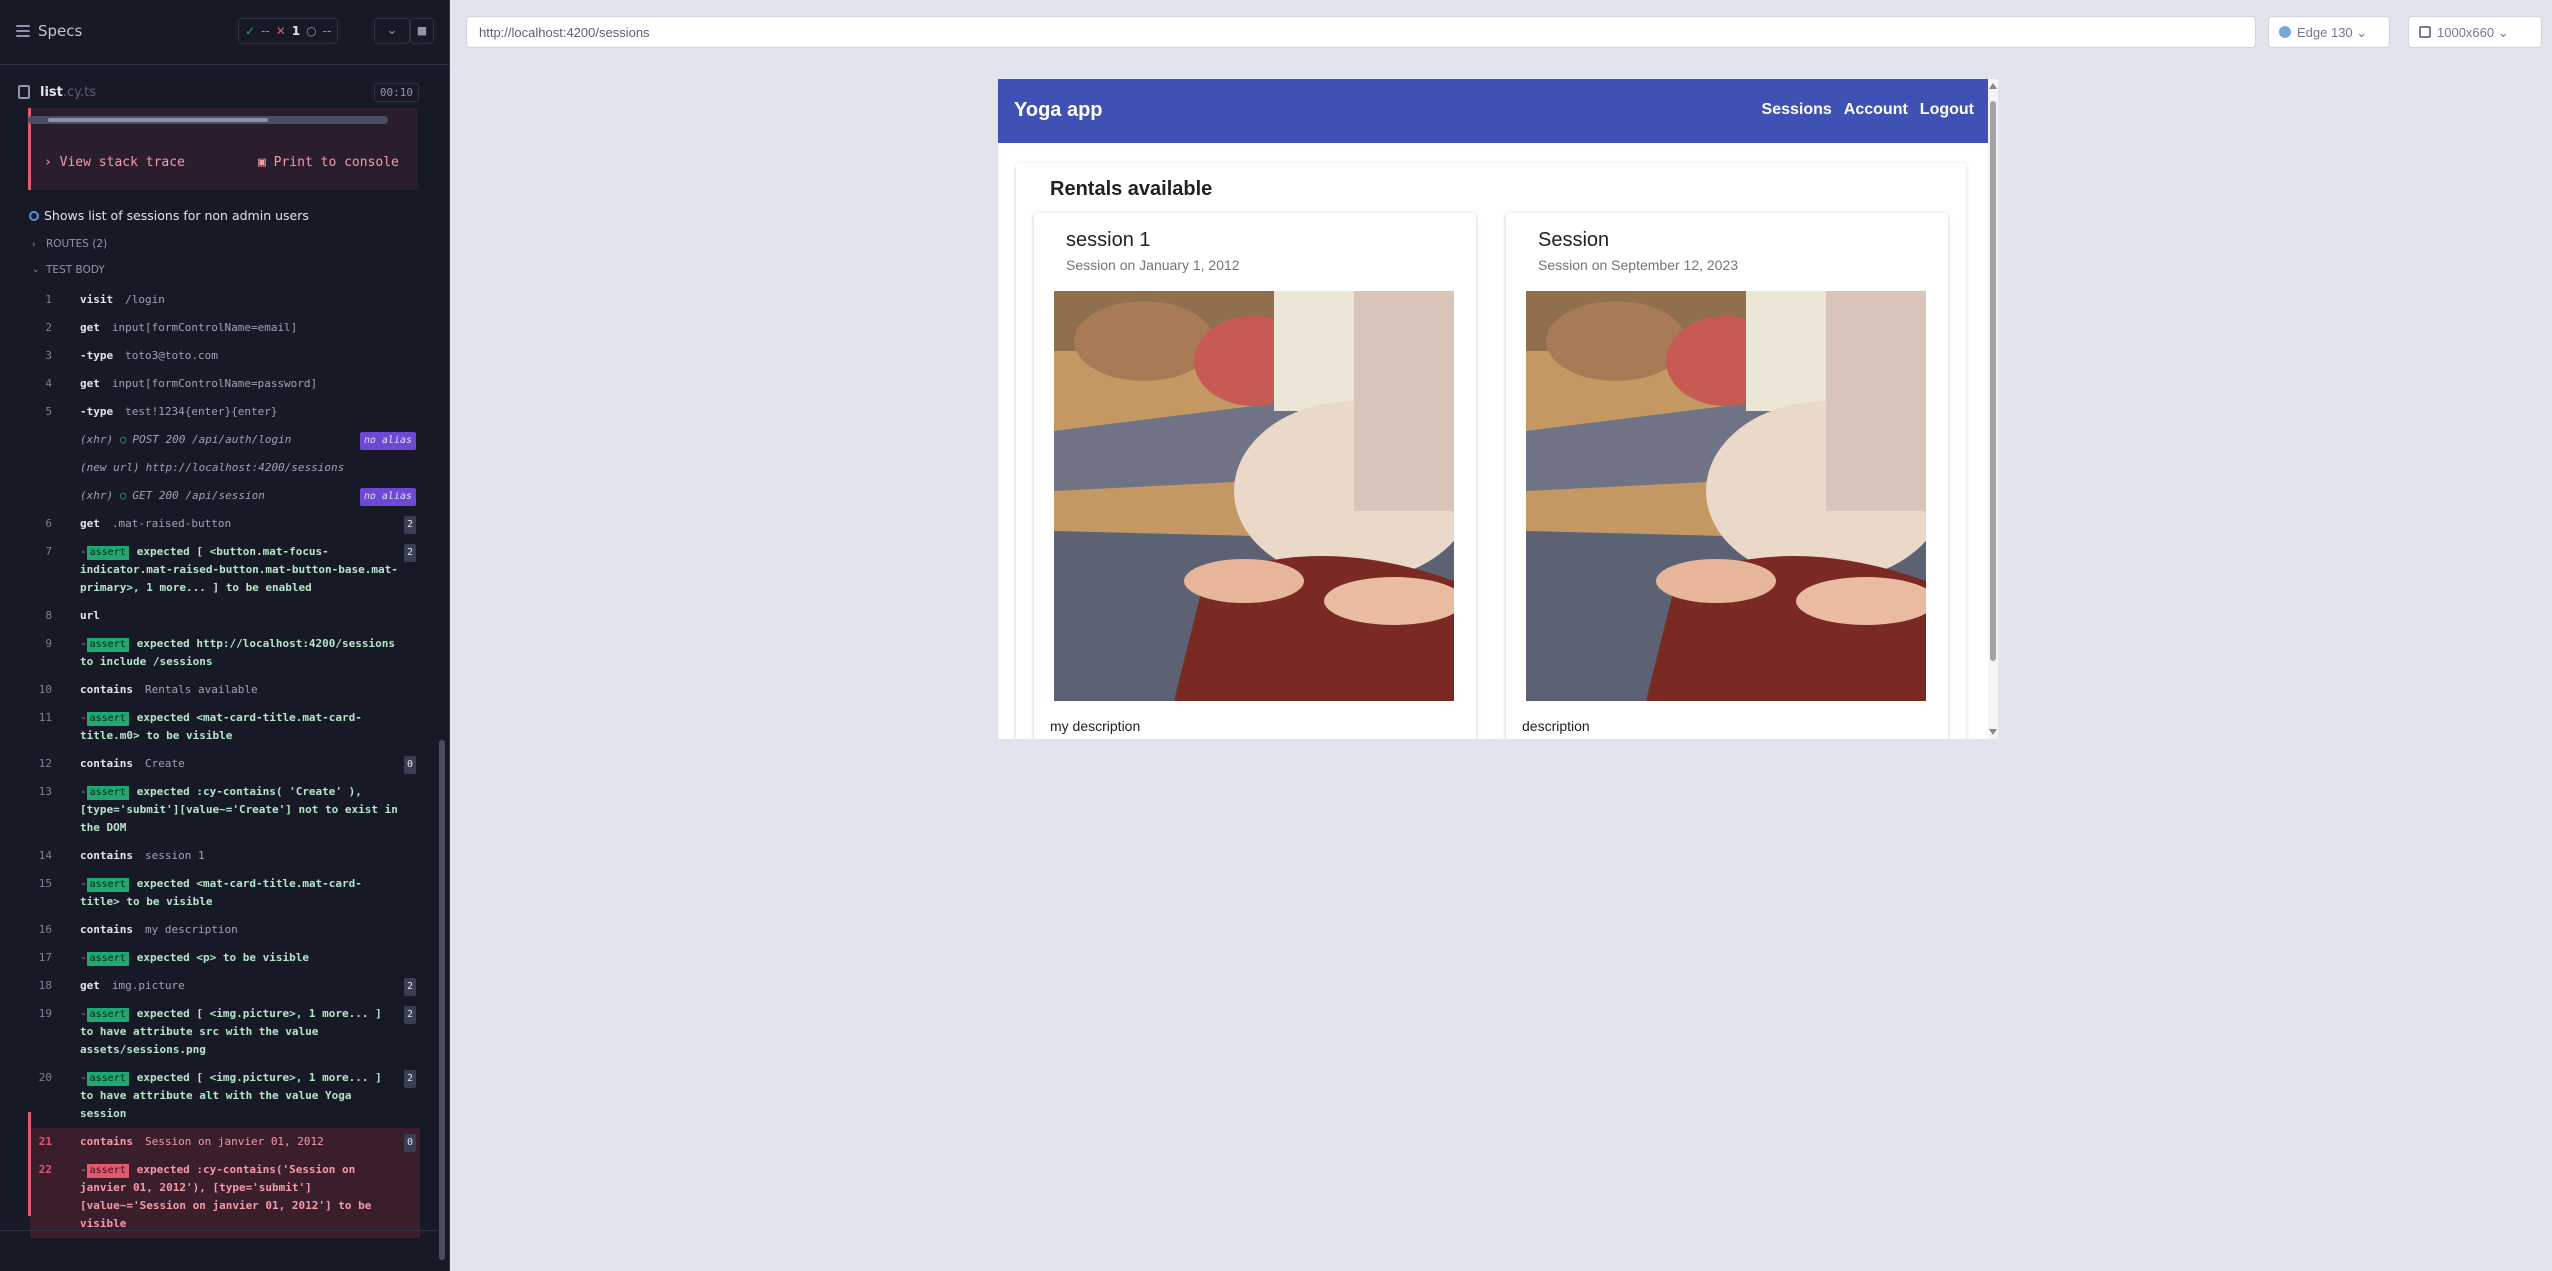 The height and width of the screenshot is (1271, 2552). I want to click on command-row: 18 get img.picture 2, so click(225, 986).